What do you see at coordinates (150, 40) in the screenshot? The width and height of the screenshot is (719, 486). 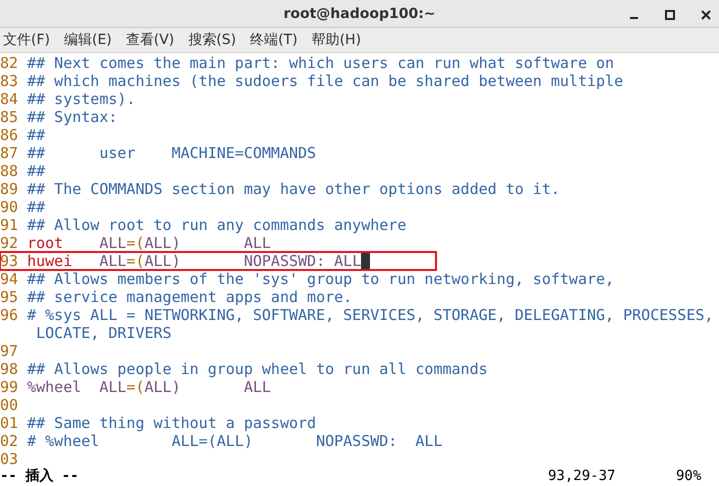 I see `menu-item: 查看(V)` at bounding box center [150, 40].